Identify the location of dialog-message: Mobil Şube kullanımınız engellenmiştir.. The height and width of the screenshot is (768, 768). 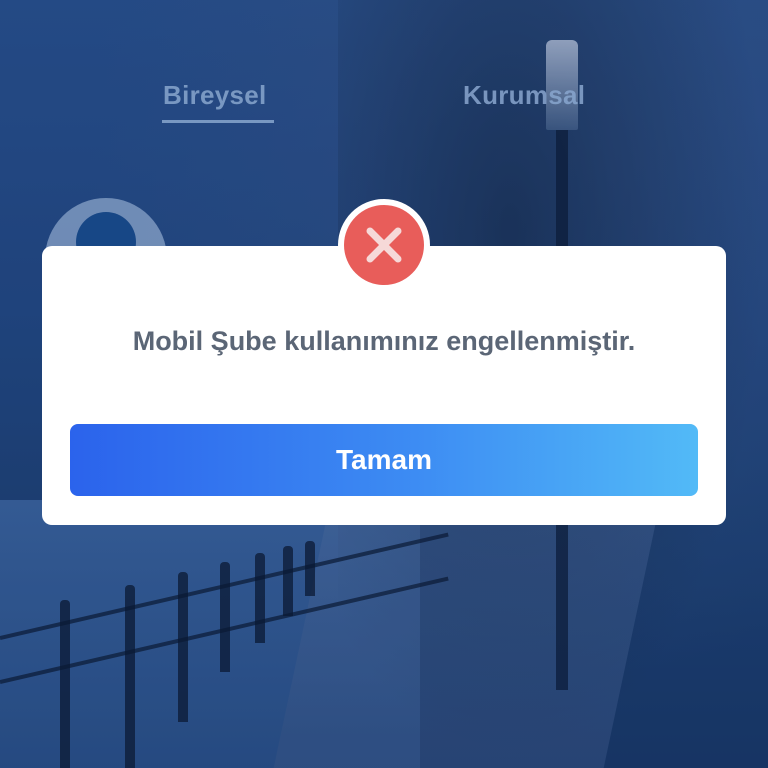
(384, 341).